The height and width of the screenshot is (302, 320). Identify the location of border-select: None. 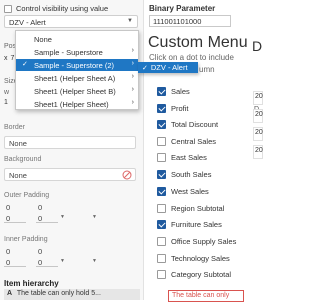
(70, 142).